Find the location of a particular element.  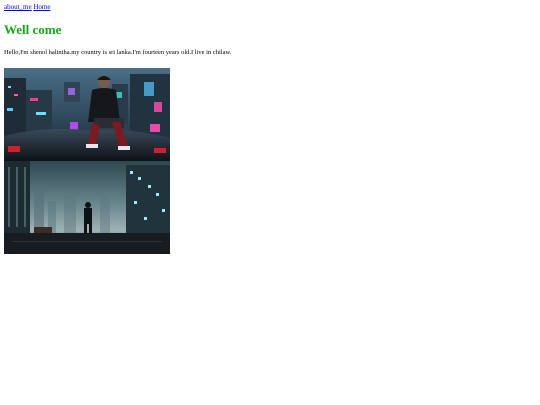

nav-link-about-me: about_me is located at coordinates (18, 7).